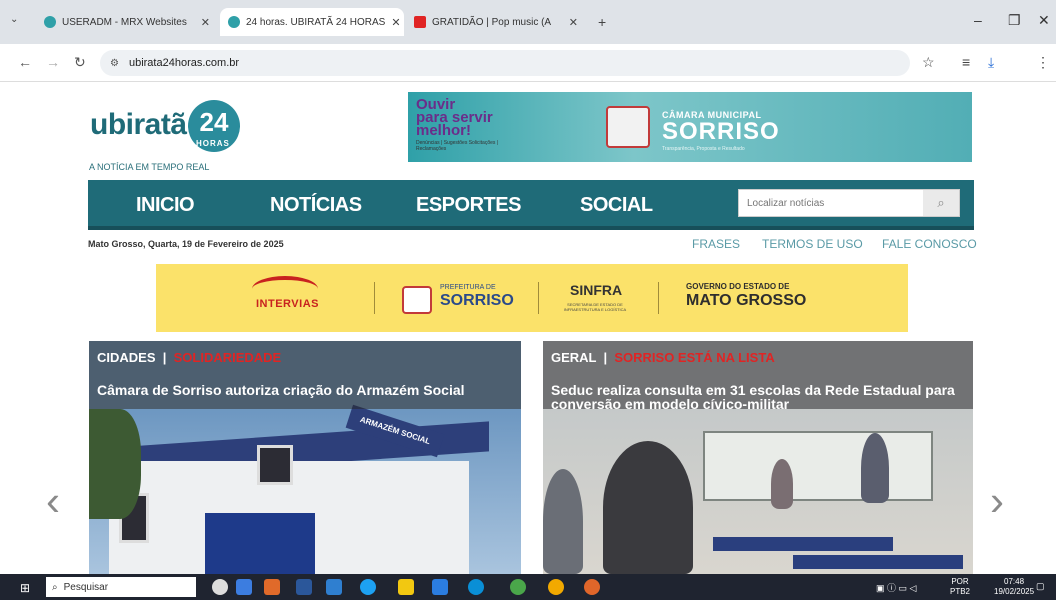  I want to click on taskbar-search: ⌕ Pesquisar, so click(121, 587).